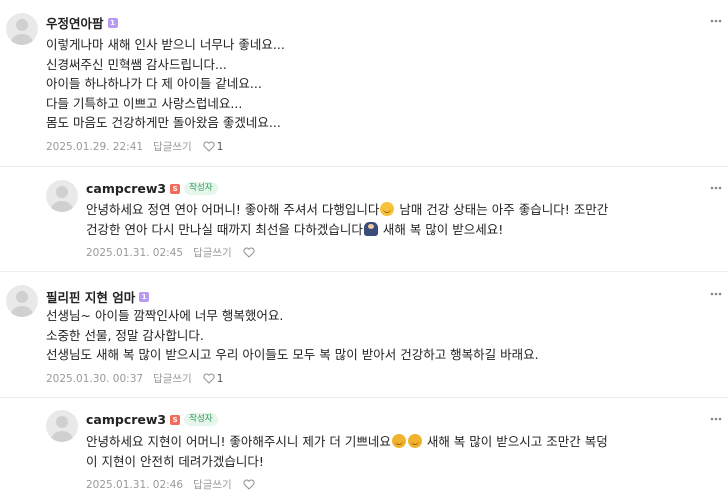  I want to click on comment-date: 2025.01.29. 22:41, so click(95, 146).